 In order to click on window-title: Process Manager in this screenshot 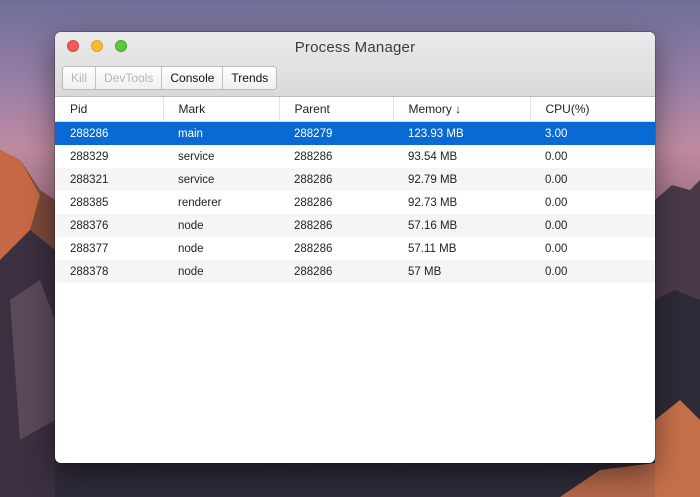, I will do `click(355, 47)`.